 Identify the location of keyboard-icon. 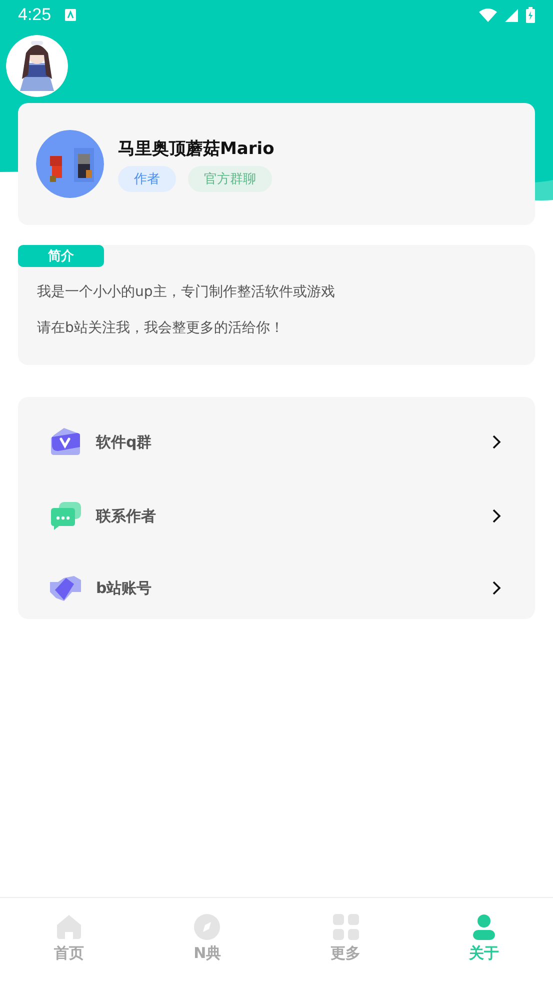
(70, 15).